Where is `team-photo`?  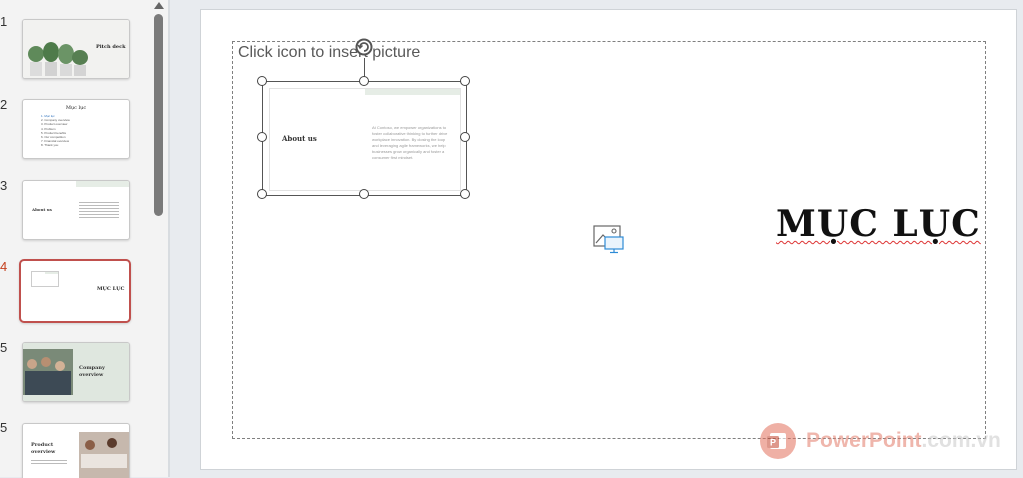
team-photo is located at coordinates (48, 372).